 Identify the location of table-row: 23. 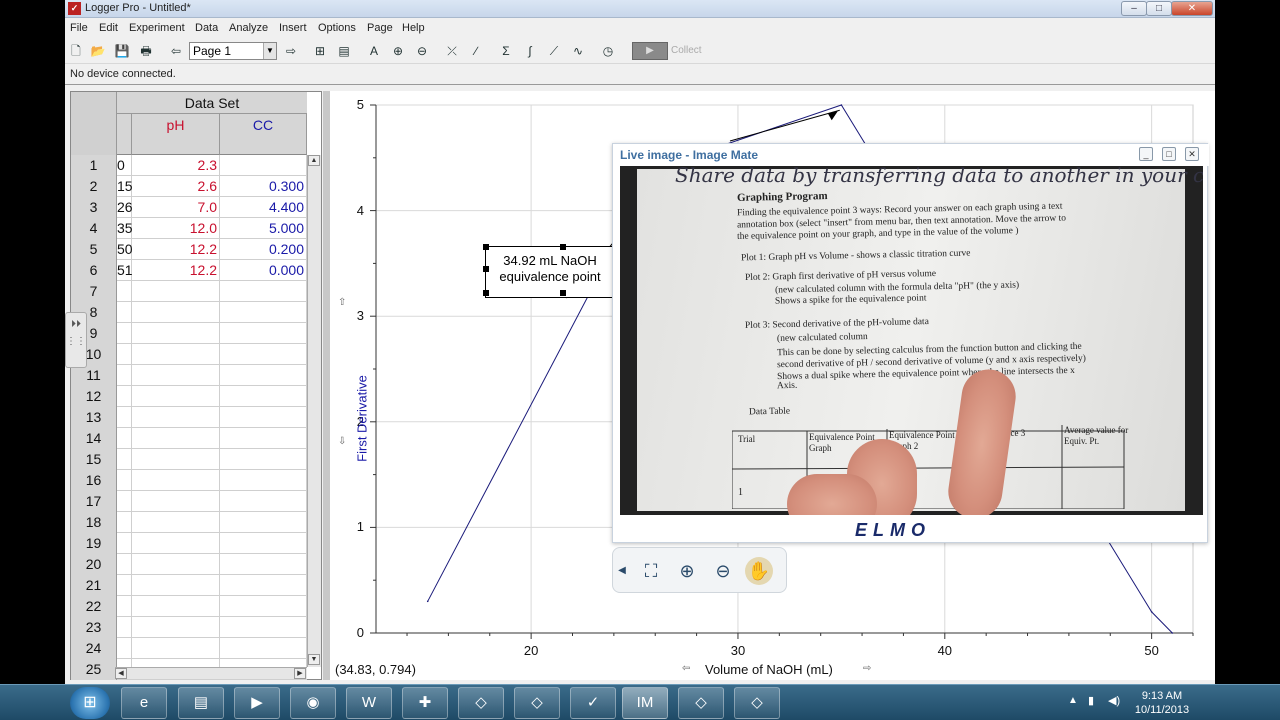
(189, 627).